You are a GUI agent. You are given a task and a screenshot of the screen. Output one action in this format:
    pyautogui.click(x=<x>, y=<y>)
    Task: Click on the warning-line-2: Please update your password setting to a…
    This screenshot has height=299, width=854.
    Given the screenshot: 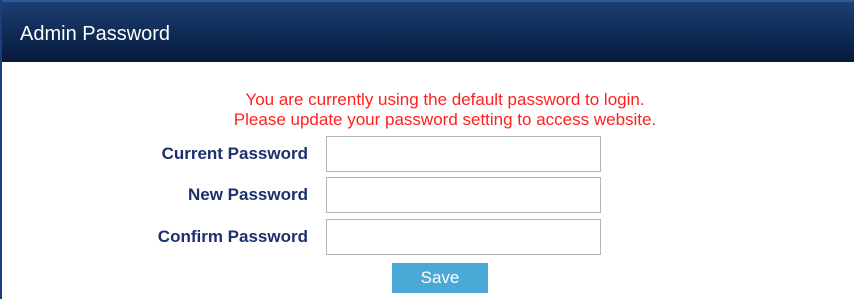 What is the action you would take?
    pyautogui.click(x=445, y=119)
    